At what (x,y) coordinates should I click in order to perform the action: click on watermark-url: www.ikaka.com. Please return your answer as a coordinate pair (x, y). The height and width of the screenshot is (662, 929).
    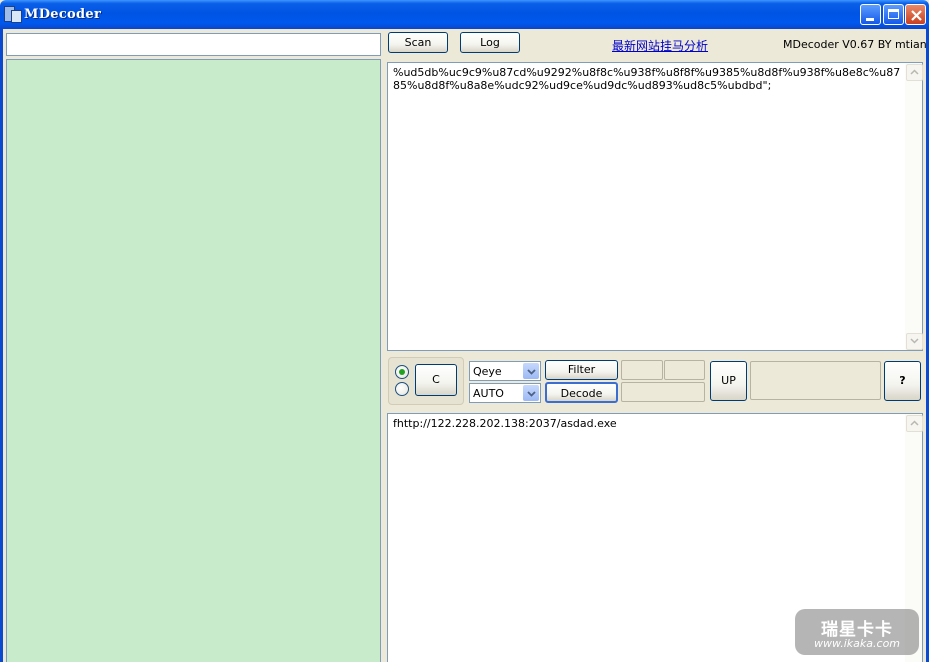
    Looking at the image, I should click on (857, 643).